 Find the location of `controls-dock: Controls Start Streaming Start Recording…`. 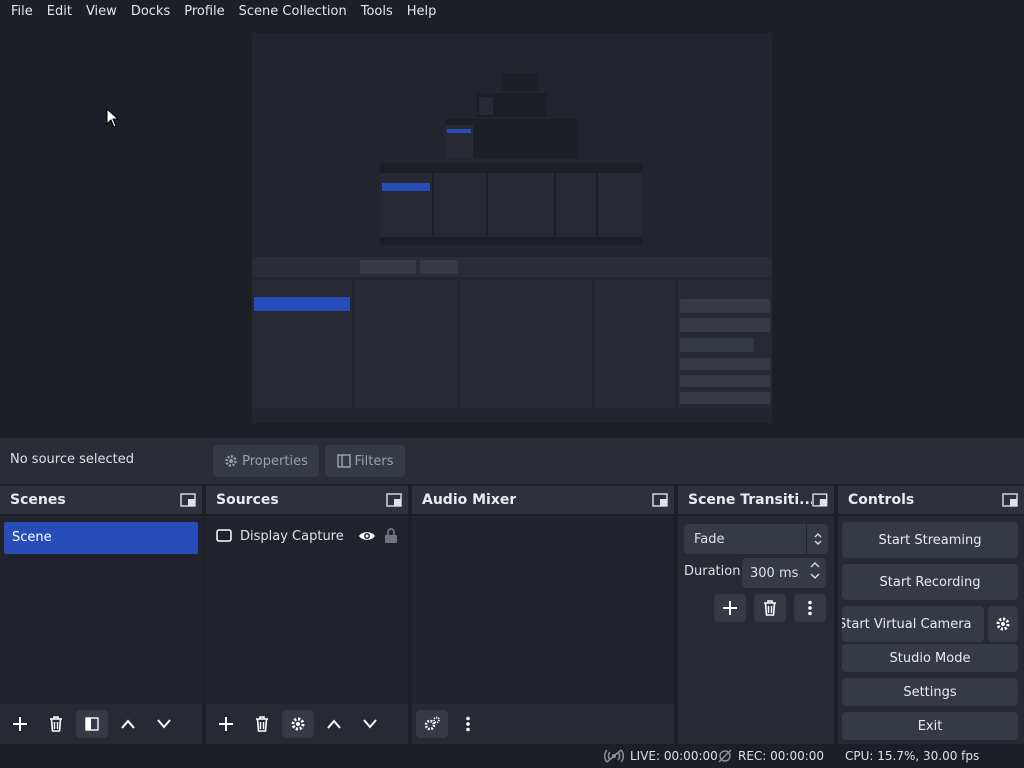

controls-dock: Controls Start Streaming Start Recording… is located at coordinates (931, 615).